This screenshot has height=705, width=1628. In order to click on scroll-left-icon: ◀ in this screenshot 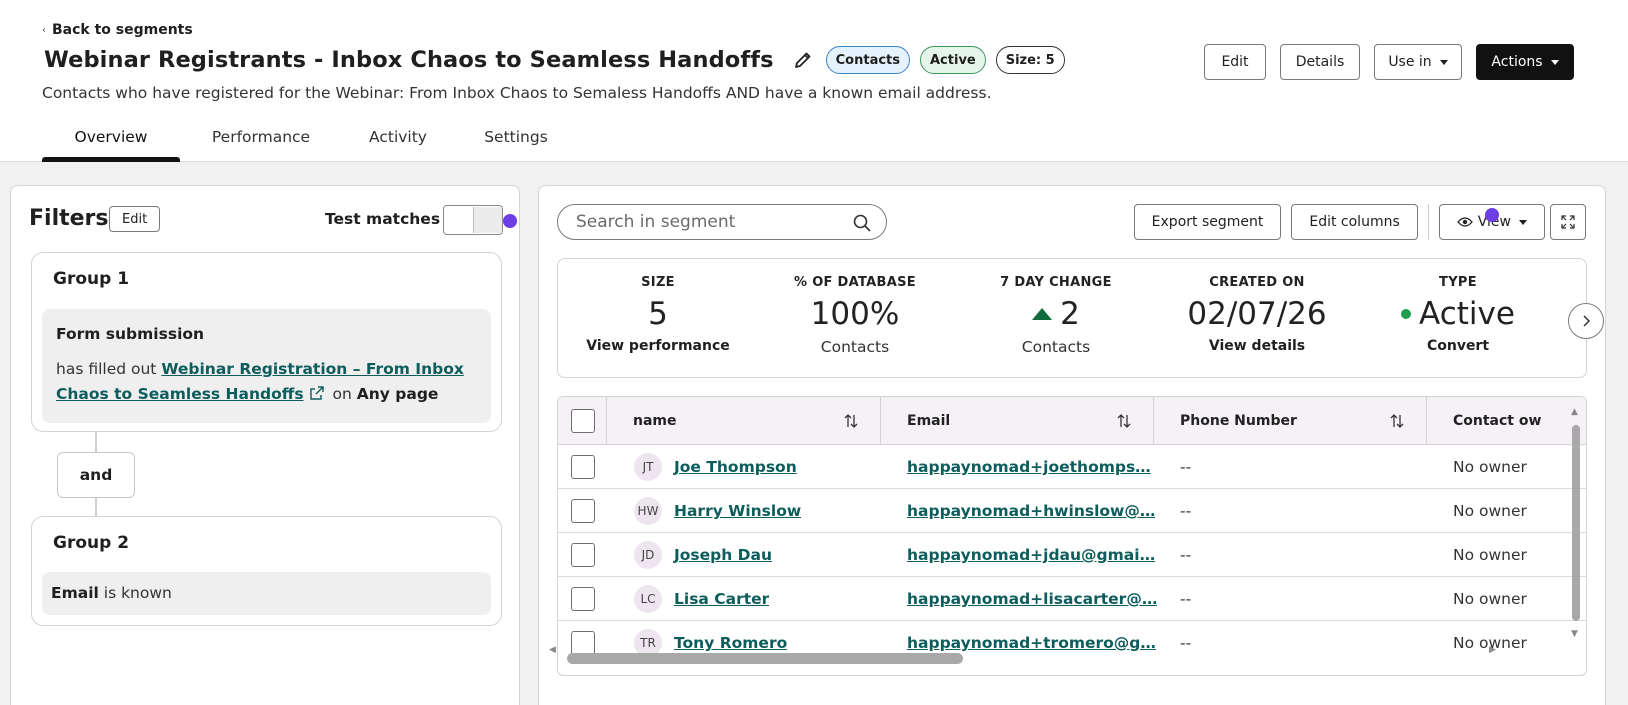, I will do `click(552, 650)`.